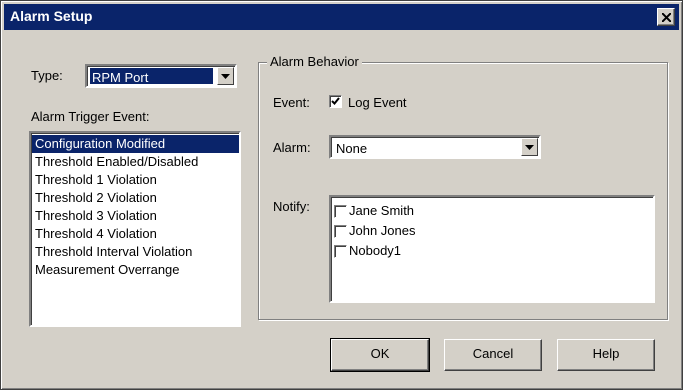  I want to click on ok-button: OK, so click(380, 355).